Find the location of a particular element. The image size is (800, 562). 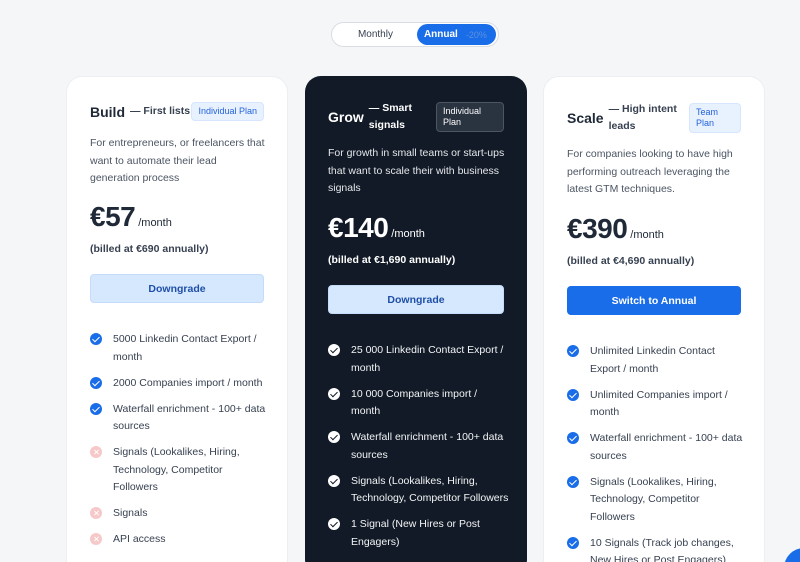

feature-text: 2000 Companies import / month is located at coordinates (188, 382).